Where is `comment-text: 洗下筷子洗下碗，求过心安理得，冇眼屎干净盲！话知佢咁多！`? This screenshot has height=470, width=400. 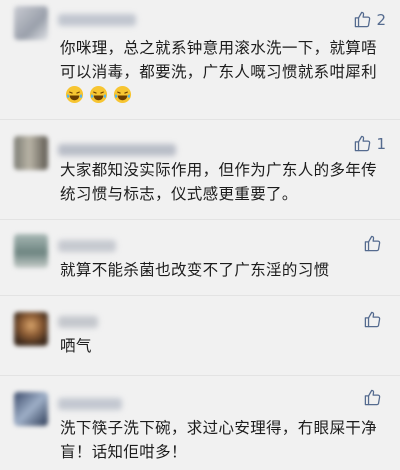 comment-text: 洗下筷子洗下碗，求过心安理得，冇眼屎干净盲！话知佢咁多！ is located at coordinates (219, 440).